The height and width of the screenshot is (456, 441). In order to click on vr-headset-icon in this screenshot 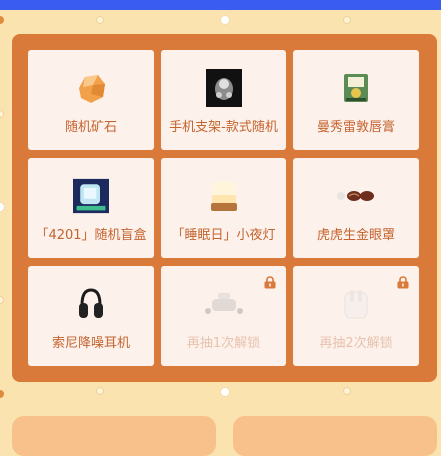, I will do `click(224, 304)`.